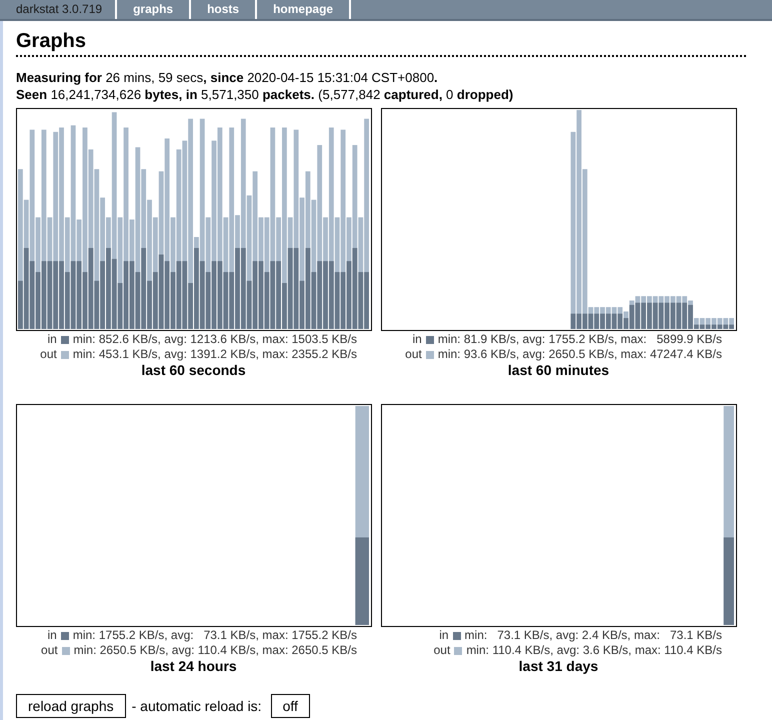 Image resolution: width=772 pixels, height=720 pixels. I want to click on summary-line: Seen 16,241,734,626 bytes, in 5,571,350 packets. (5,577,842 captured, 0 dropped), so click(265, 94).